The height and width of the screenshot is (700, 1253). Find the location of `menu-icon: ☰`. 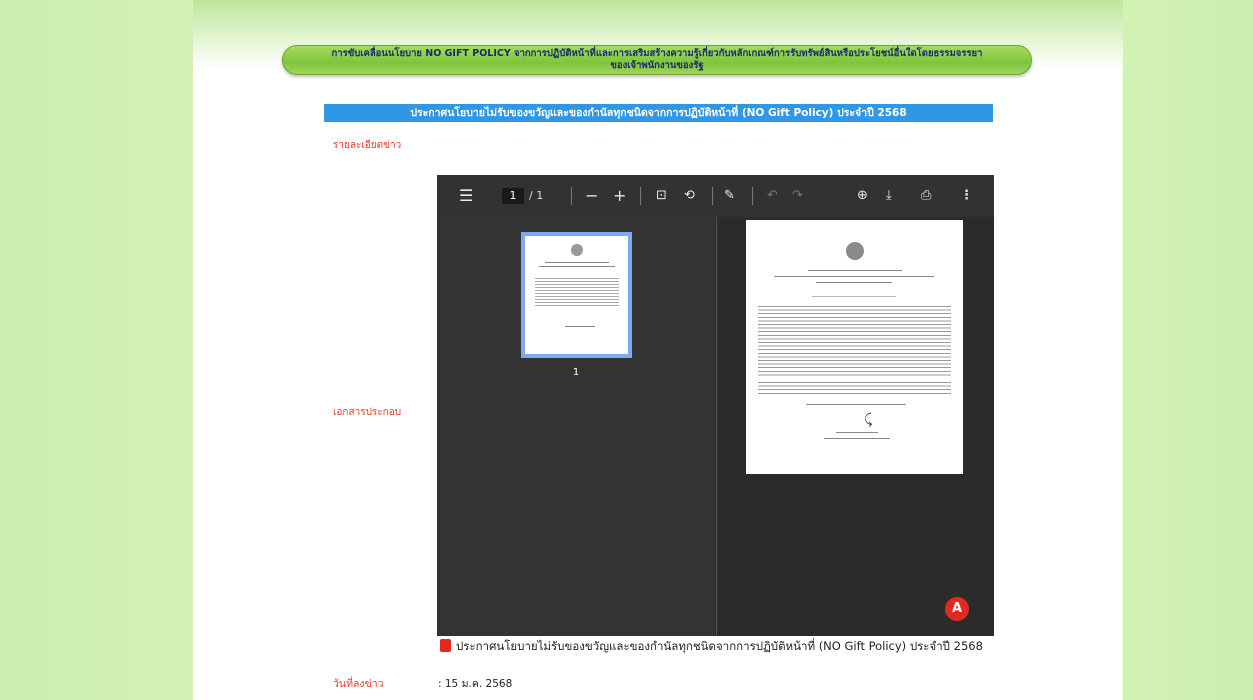

menu-icon: ☰ is located at coordinates (466, 196).